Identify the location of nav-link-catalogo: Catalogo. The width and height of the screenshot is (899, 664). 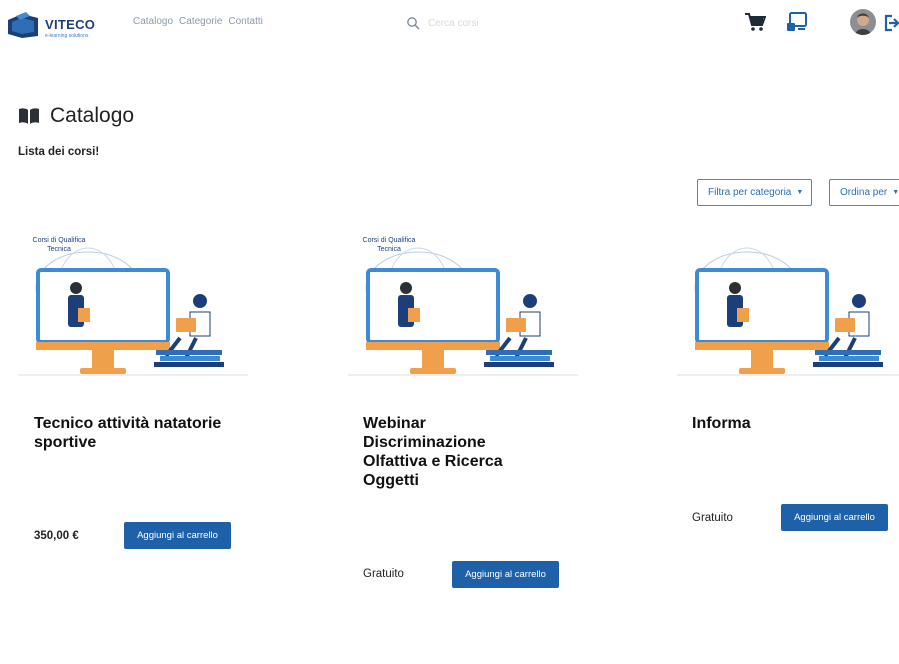
(153, 21).